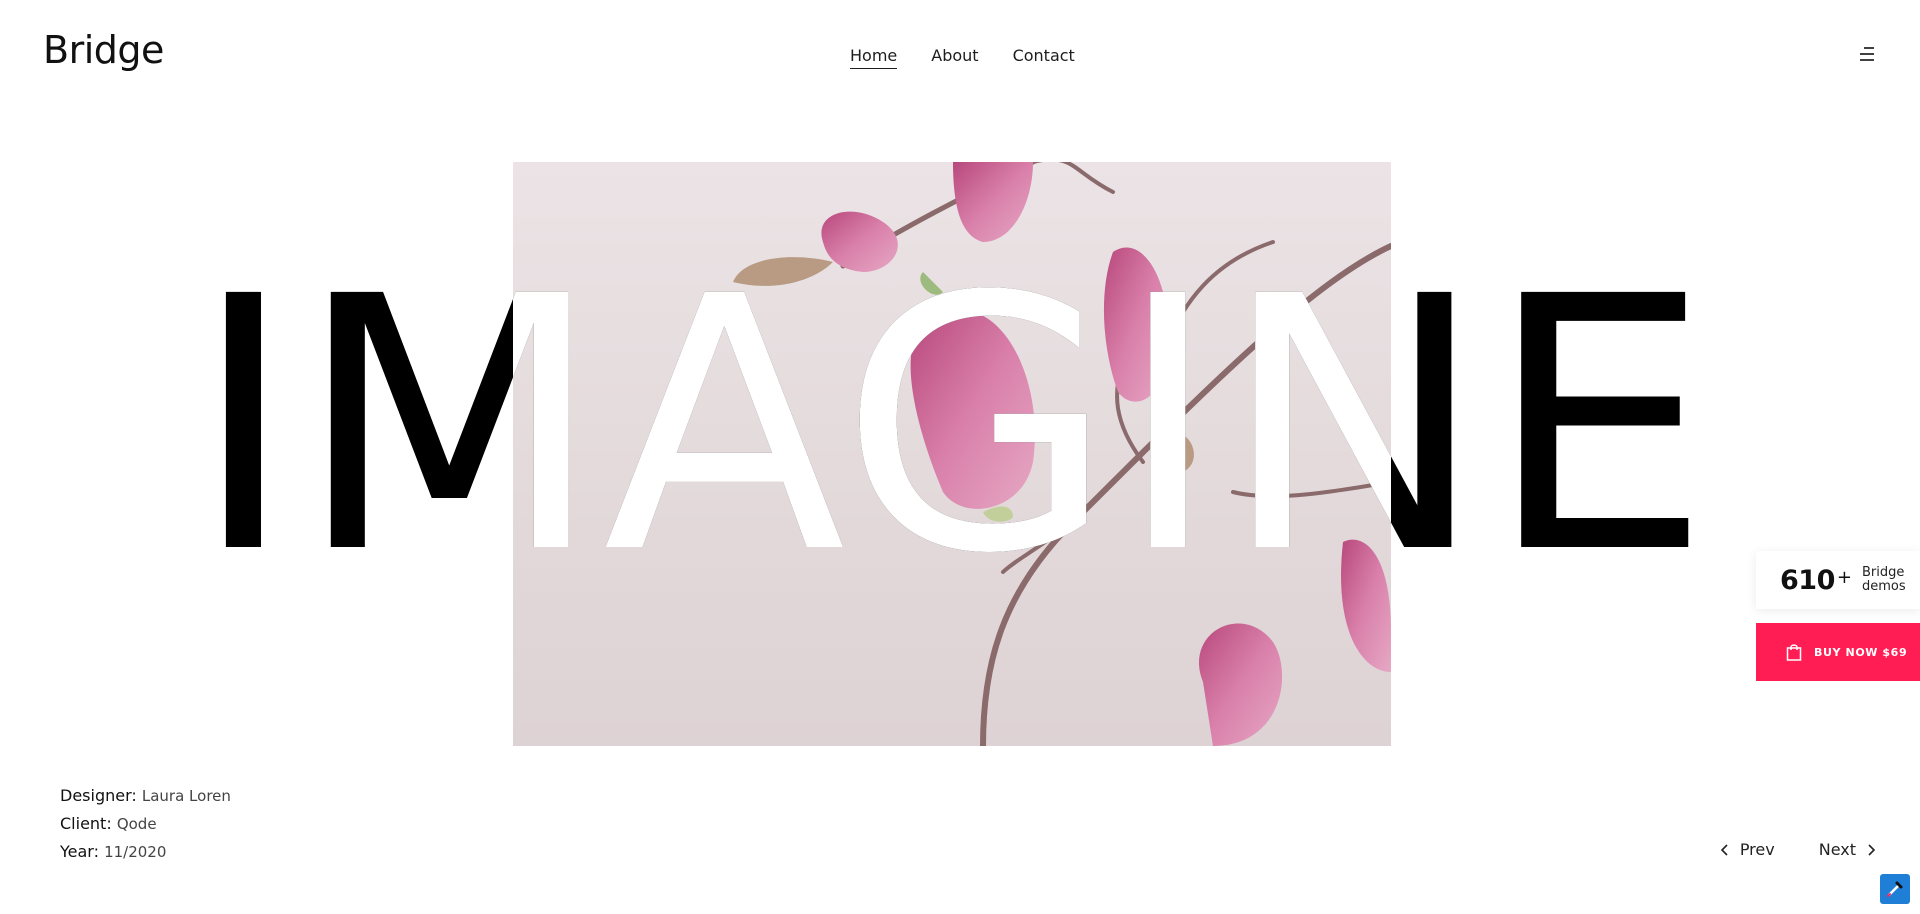  Describe the element at coordinates (1883, 586) in the screenshot. I see `demos-line2: demos` at that location.